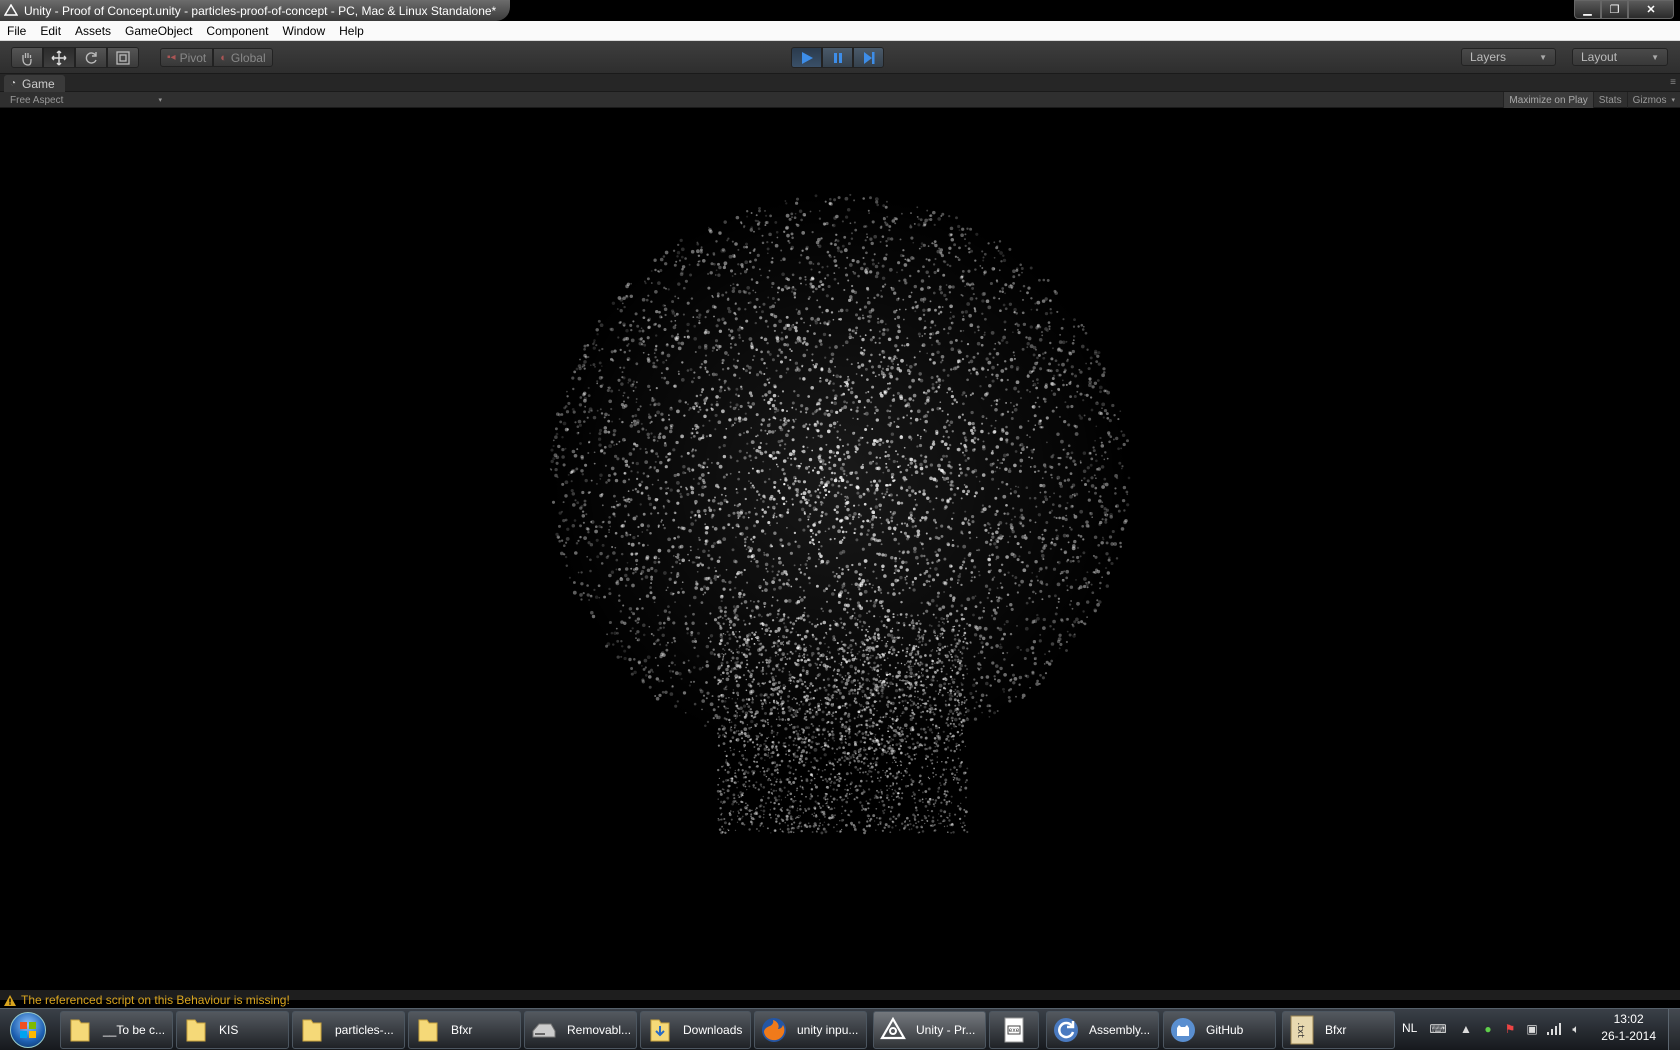  I want to click on close-button: ✕, so click(1651, 9).